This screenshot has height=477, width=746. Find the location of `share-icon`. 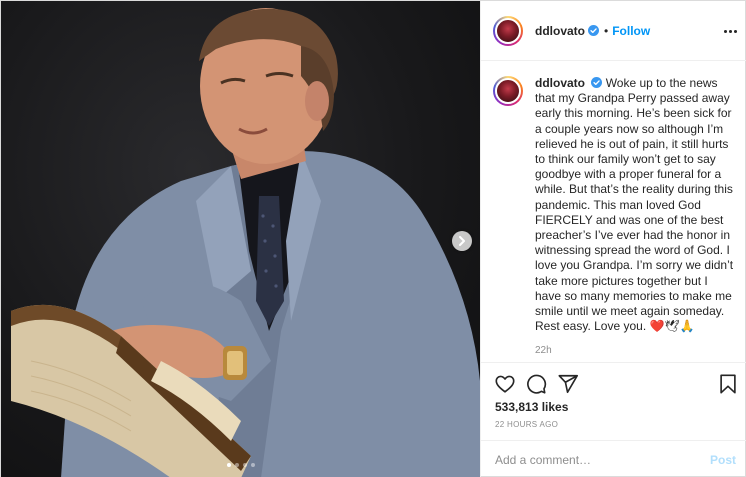

share-icon is located at coordinates (568, 384).